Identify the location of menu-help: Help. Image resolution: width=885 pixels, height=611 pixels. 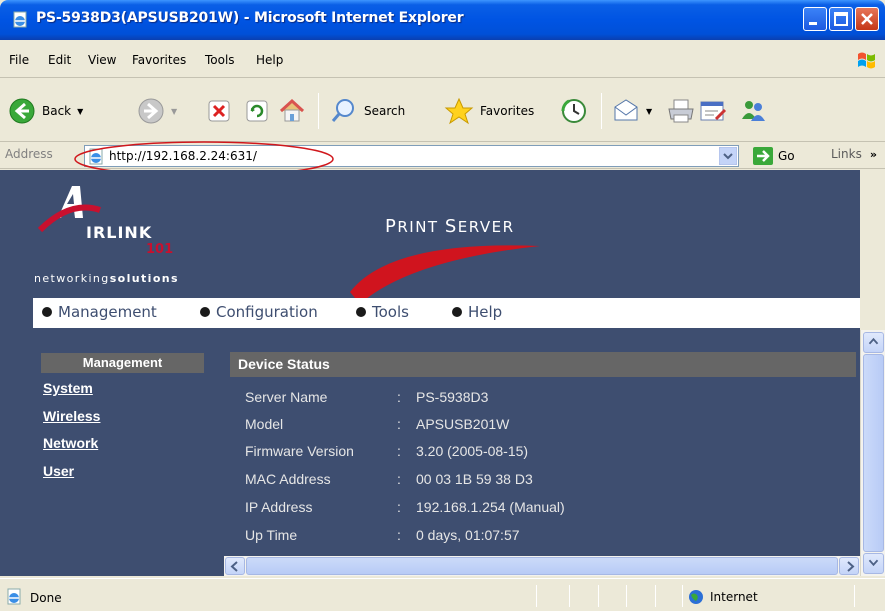
(269, 60).